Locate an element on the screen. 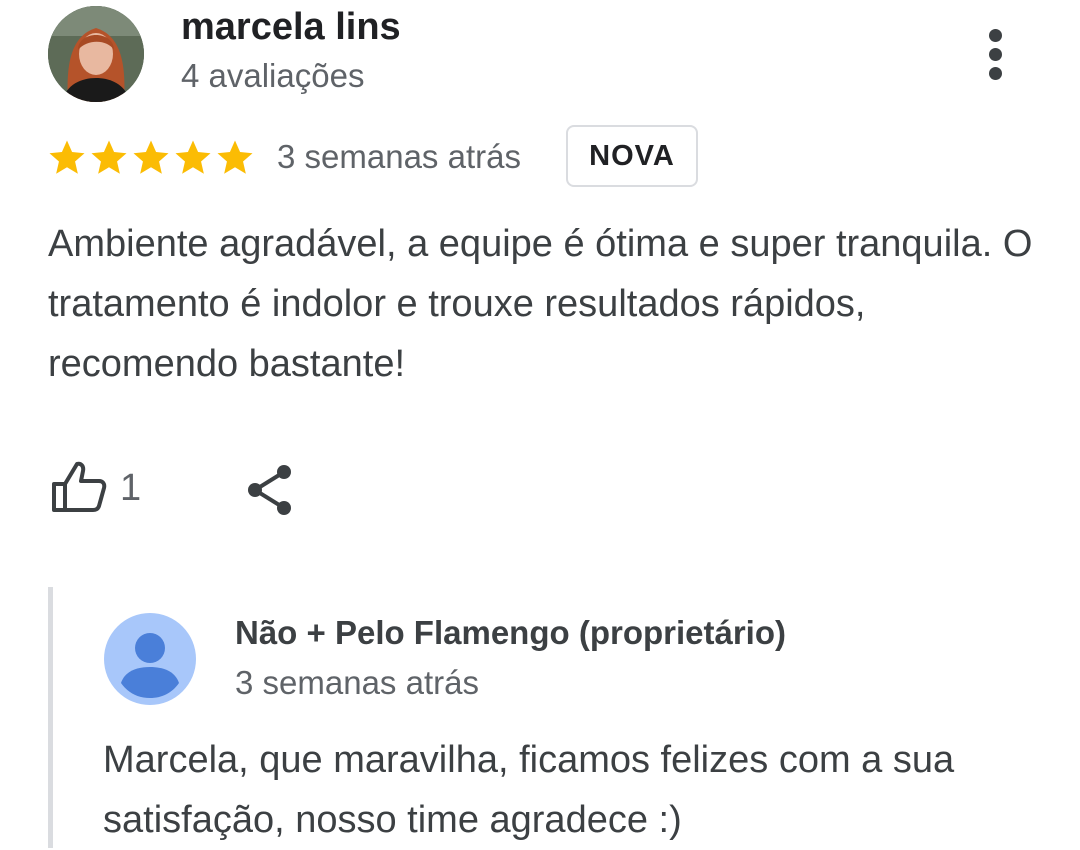 This screenshot has height=850, width=1080. reply-divider is located at coordinates (50, 717).